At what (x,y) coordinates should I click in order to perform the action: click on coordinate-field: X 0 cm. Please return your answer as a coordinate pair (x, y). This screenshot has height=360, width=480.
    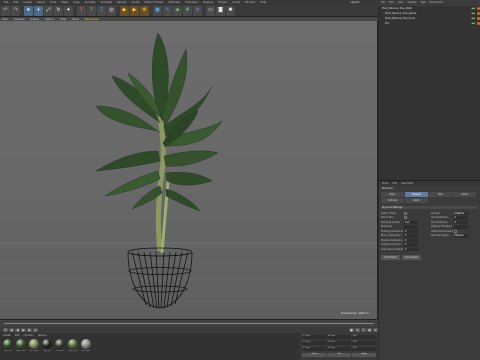
    Looking at the image, I should click on (314, 337).